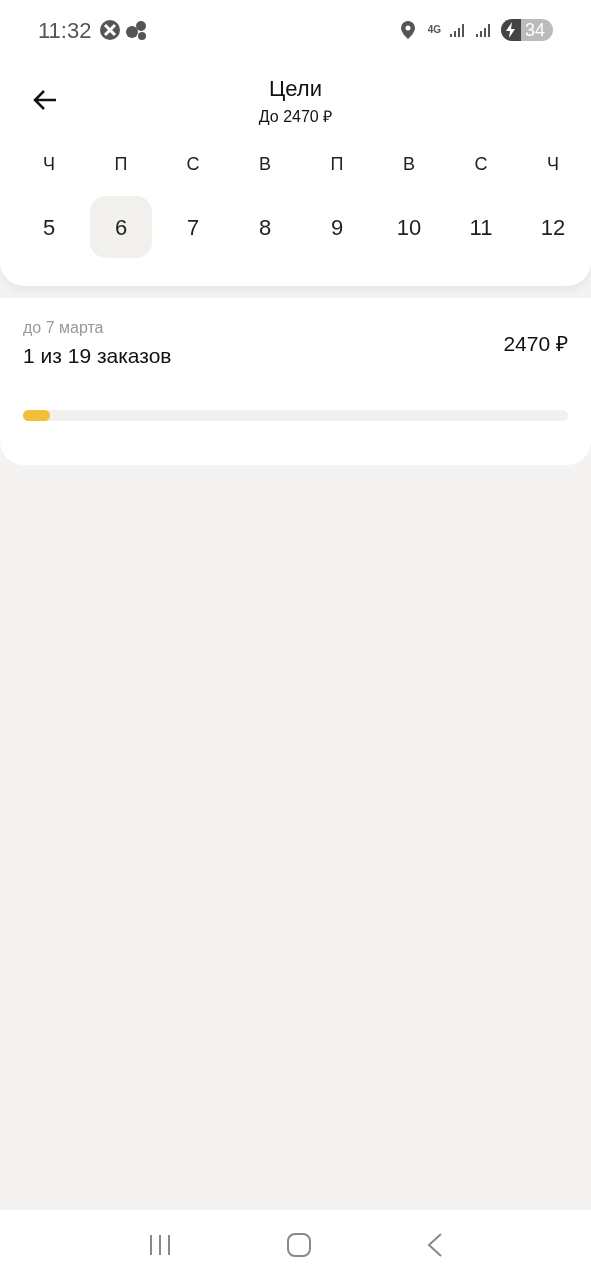 The width and height of the screenshot is (591, 1280). What do you see at coordinates (299, 1245) in the screenshot?
I see `home-icon` at bounding box center [299, 1245].